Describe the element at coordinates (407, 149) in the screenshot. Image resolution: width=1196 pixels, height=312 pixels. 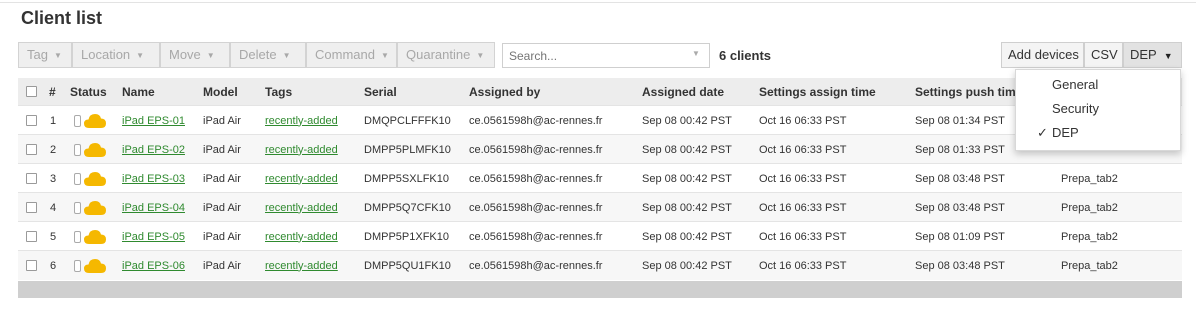
I see `serial-cell: DMPP5PLMFK10` at that location.